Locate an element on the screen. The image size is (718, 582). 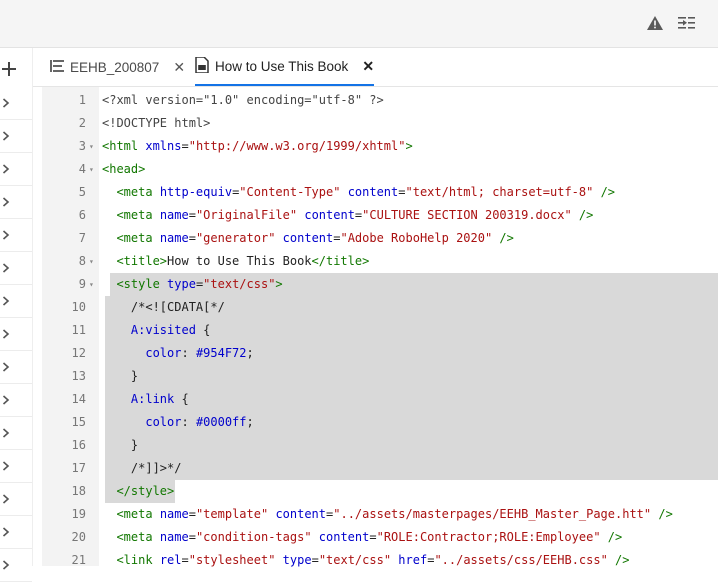
code-token: "../assets/css/EEHB.css" is located at coordinates (521, 560).